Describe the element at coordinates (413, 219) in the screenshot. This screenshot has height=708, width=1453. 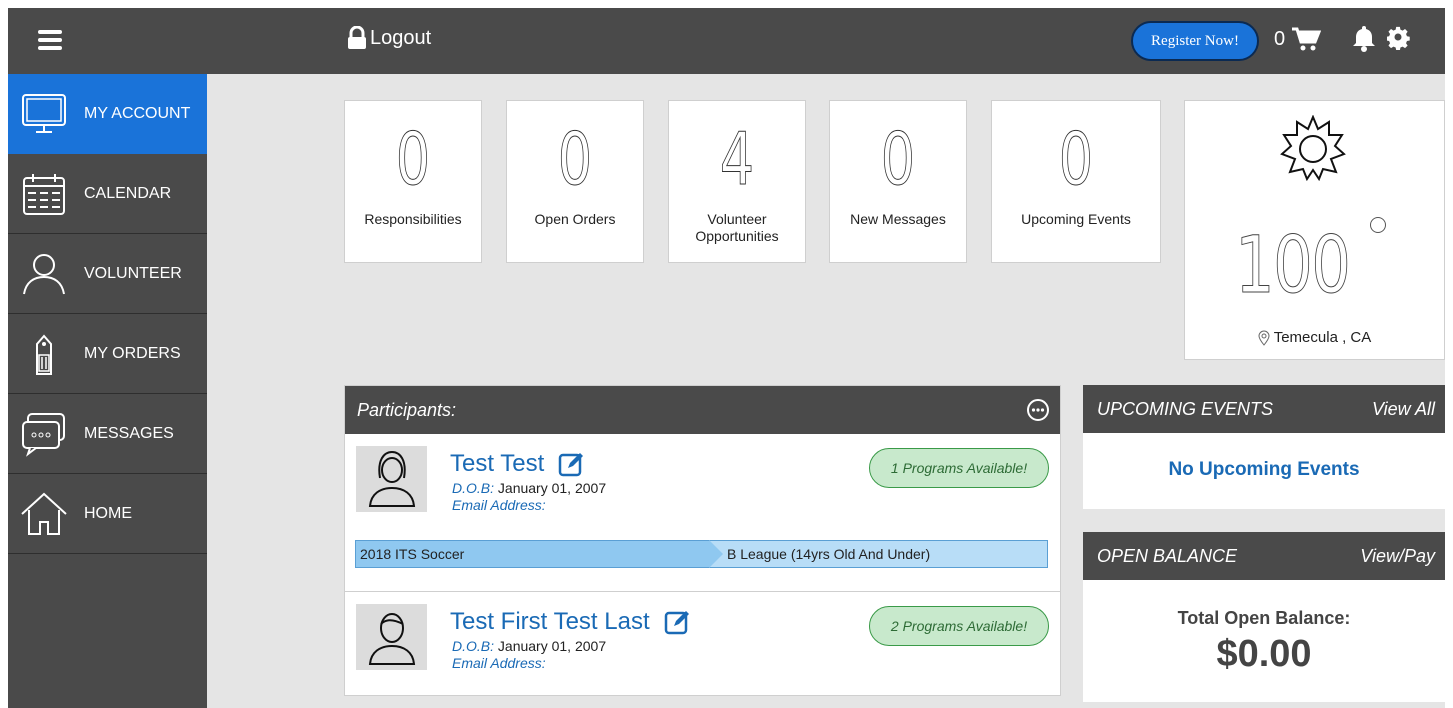
I see `stat-label: Responsibilities` at that location.